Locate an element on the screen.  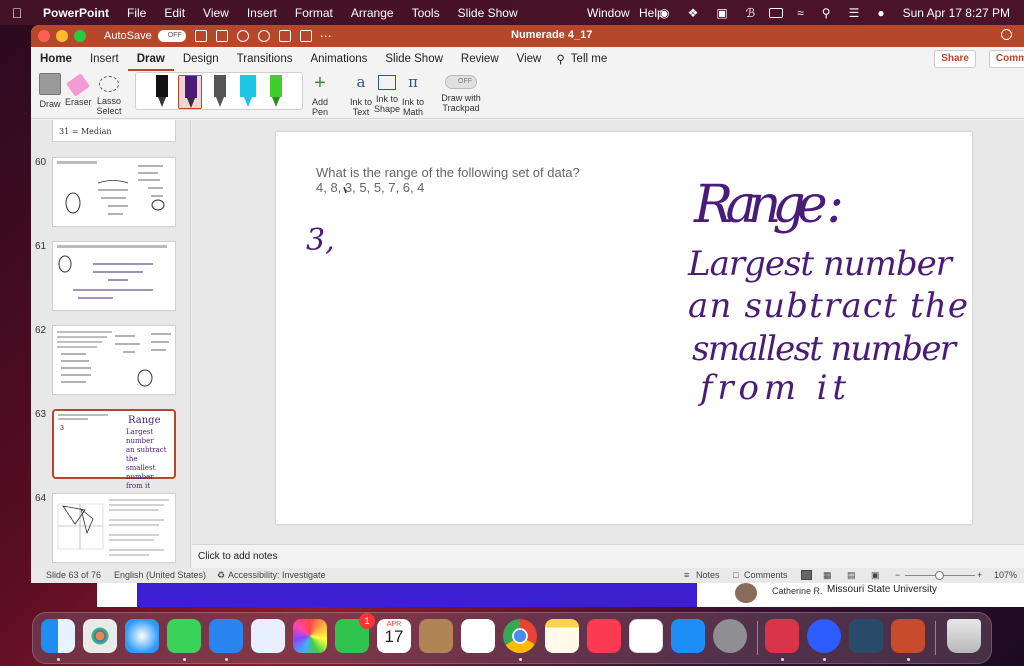
menu-format: Format is located at coordinates (314, 13).